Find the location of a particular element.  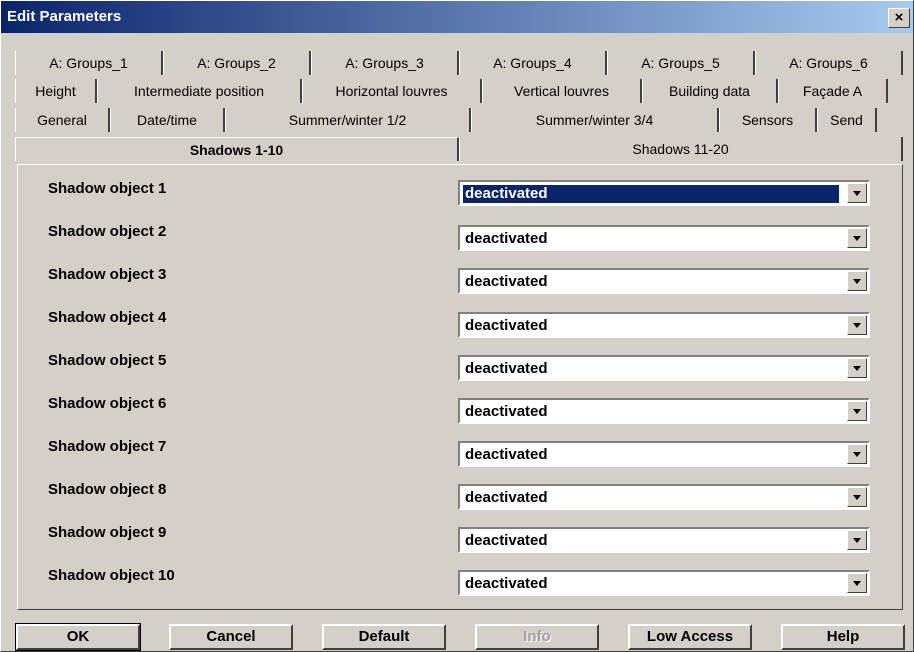

tab-a-groups-1: A: Groups_1 is located at coordinates (89, 63).